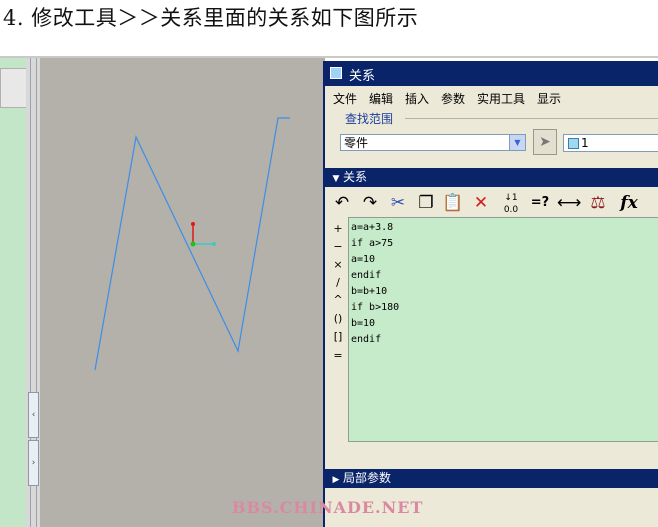  I want to click on relations-toolbar: ↶ ↷ ✂ ❐ 📋 ✕ ↓1 0.0 =? ⟷ ⚖ fx, so click(491, 203).